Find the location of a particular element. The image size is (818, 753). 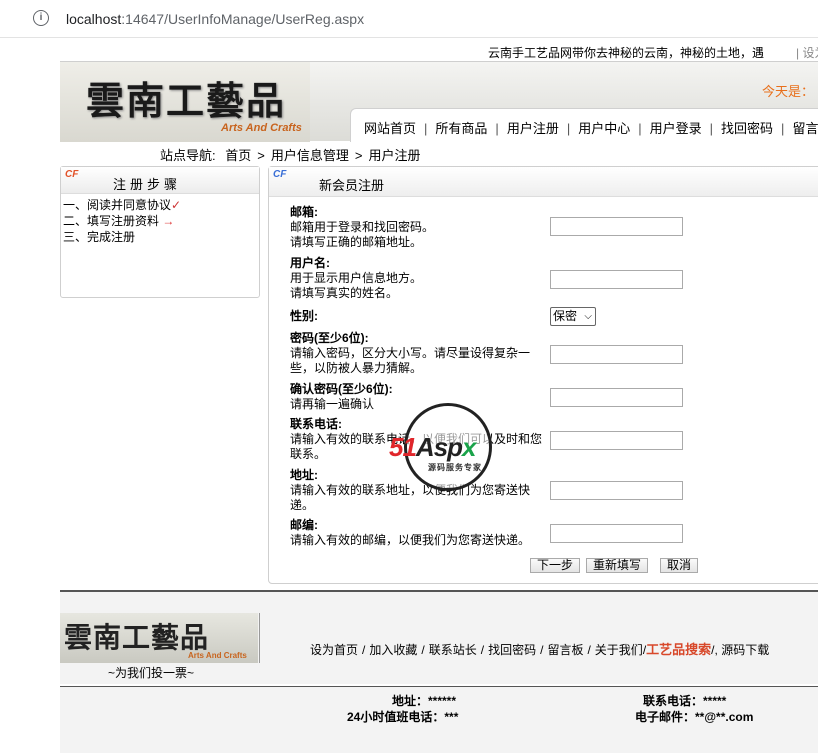

steps-list: 一、阅读并同意协议✓ 二、填写注册资料 → 三、完成注册 is located at coordinates (122, 221).